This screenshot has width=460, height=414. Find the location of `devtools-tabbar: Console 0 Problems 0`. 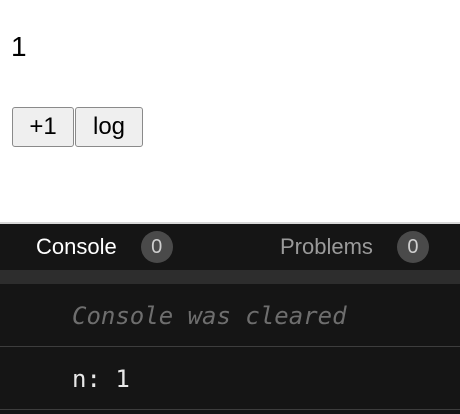

devtools-tabbar: Console 0 Problems 0 is located at coordinates (230, 247).